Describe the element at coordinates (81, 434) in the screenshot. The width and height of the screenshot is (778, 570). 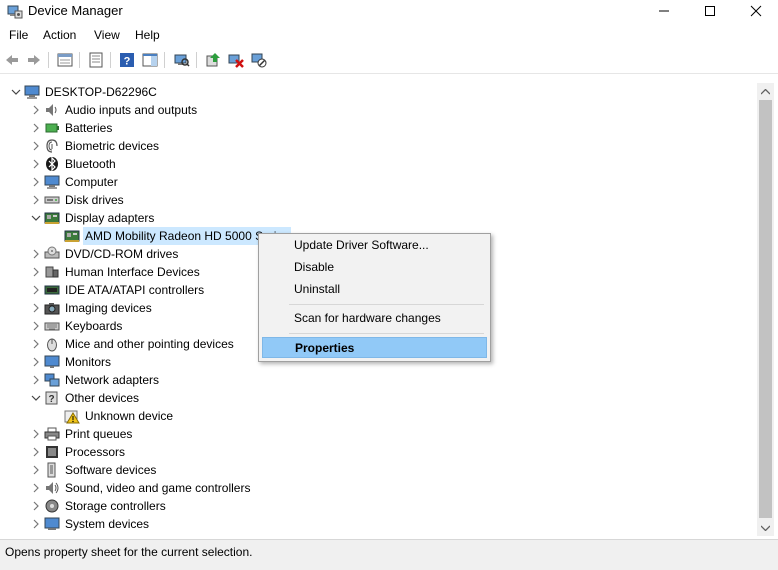
I see `tree-category-row: Print queues` at that location.